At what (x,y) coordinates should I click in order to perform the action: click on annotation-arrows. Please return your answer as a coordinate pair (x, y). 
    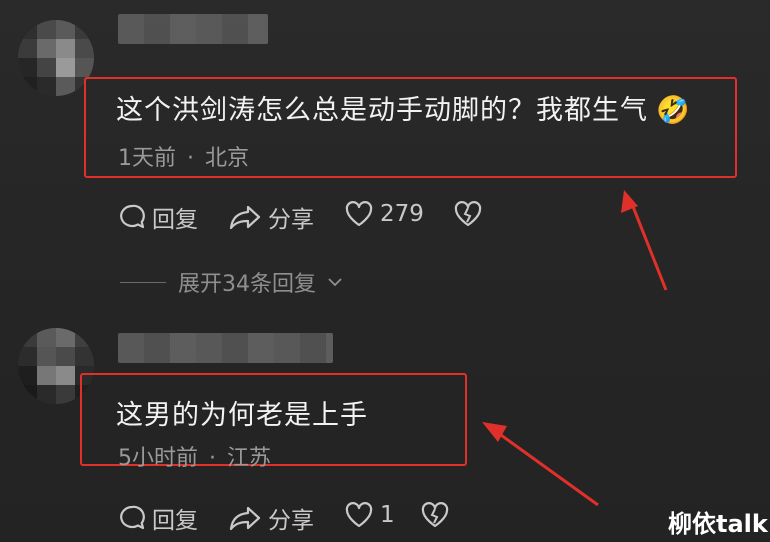
    Looking at the image, I should click on (575, 348).